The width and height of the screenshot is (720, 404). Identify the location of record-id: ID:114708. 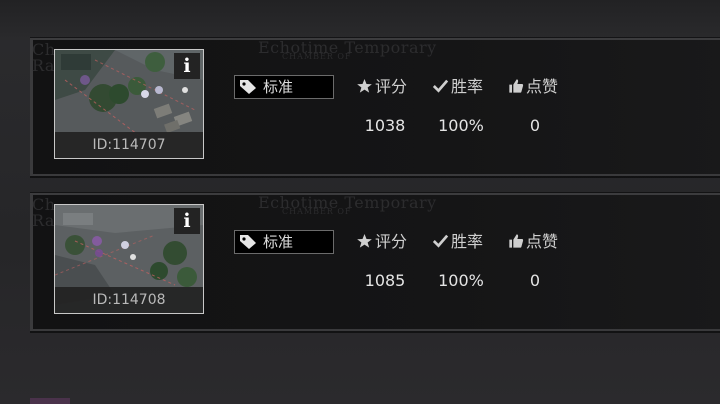
(129, 300).